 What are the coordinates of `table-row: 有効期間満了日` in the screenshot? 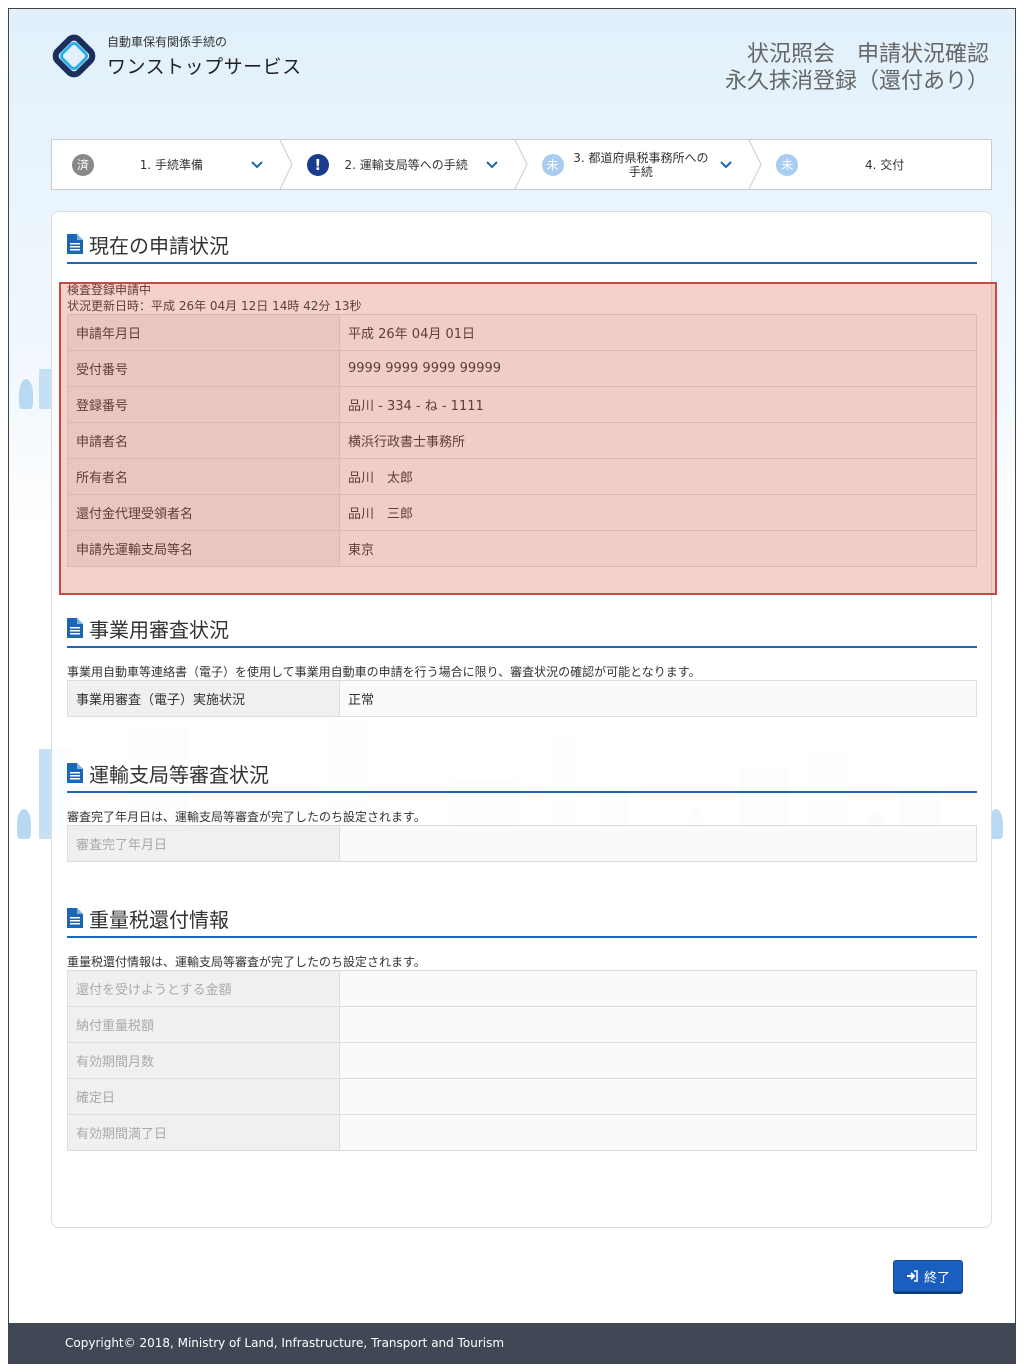 It's located at (522, 1132).